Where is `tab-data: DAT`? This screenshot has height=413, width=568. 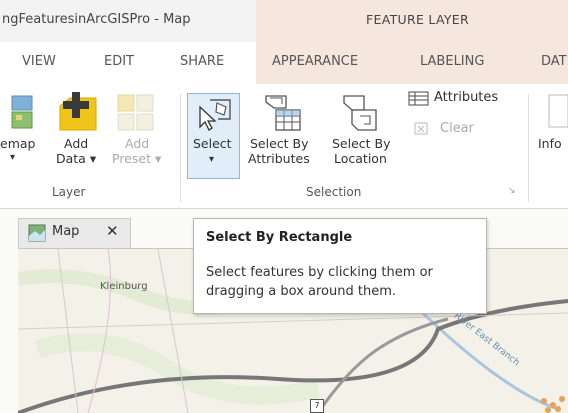
tab-data: DAT is located at coordinates (554, 61).